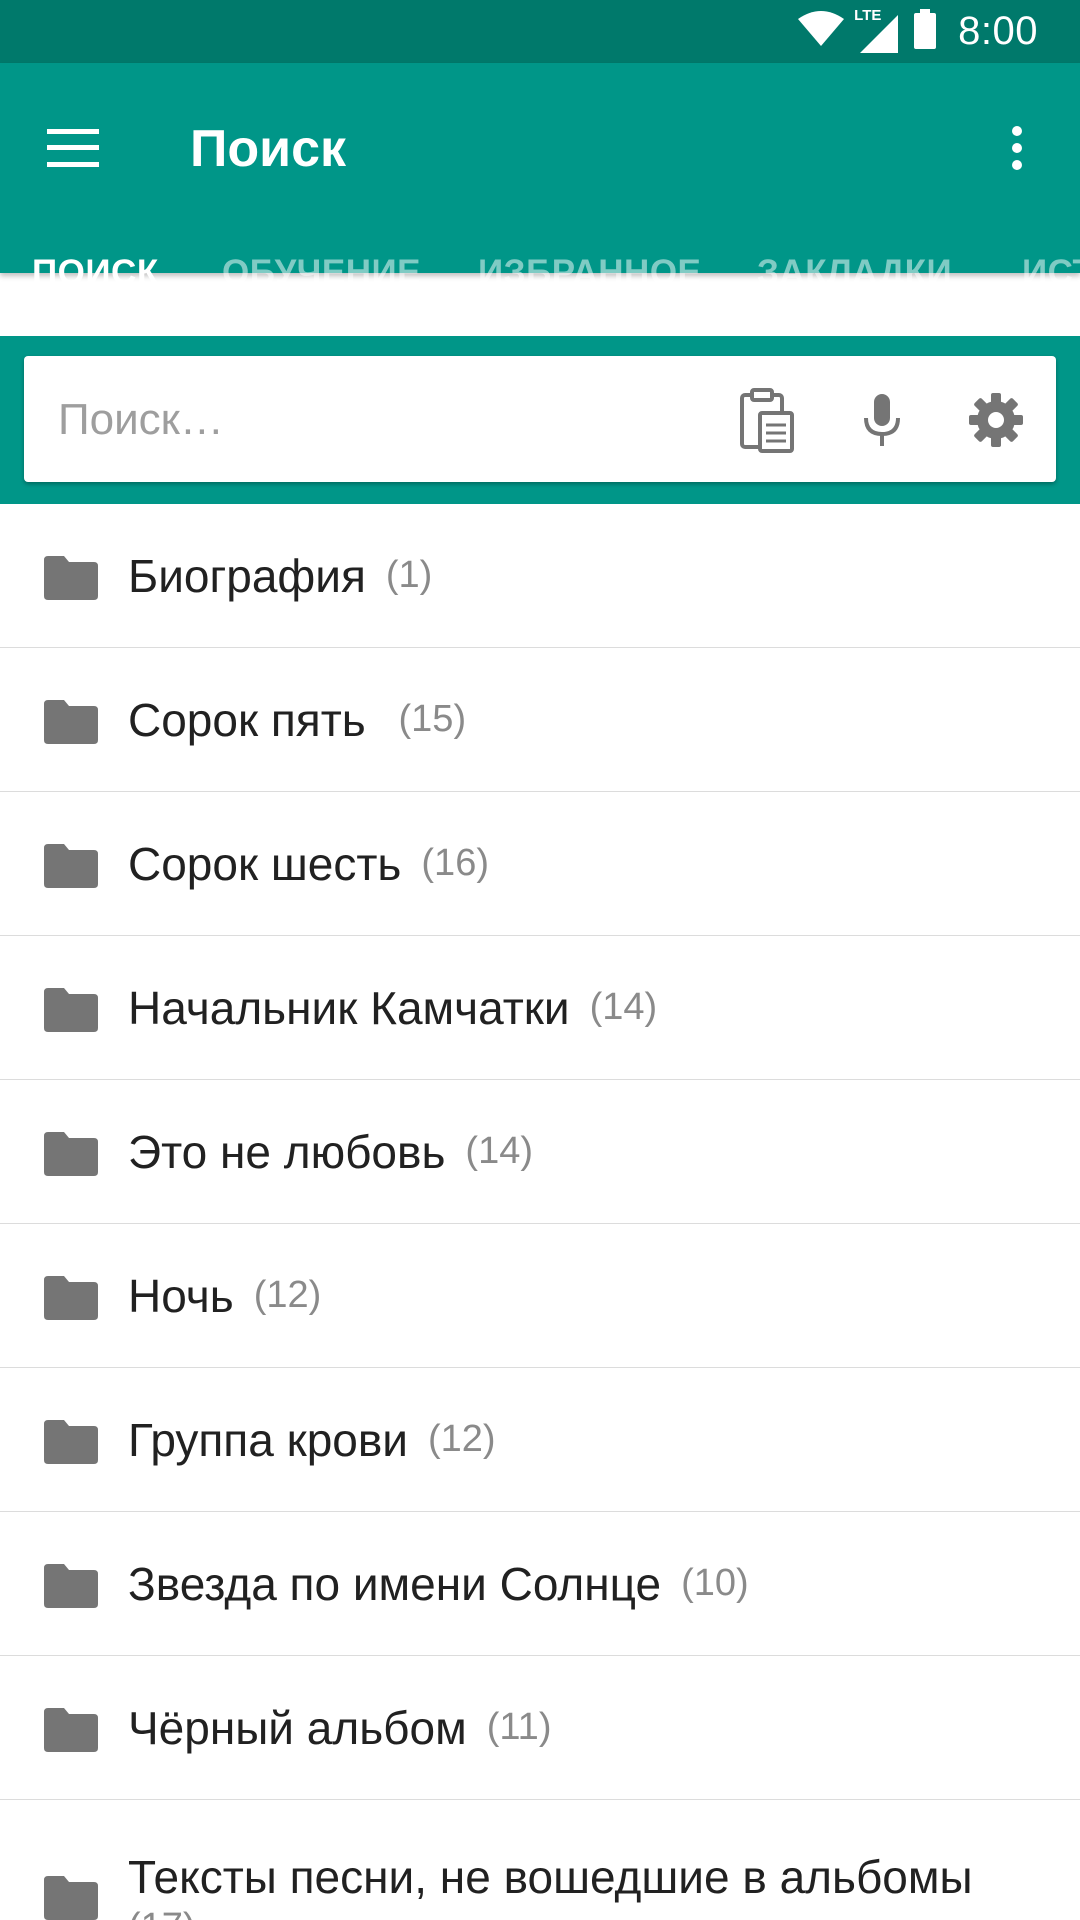 The width and height of the screenshot is (1080, 1920). I want to click on tab-search: ПОИСК, so click(95, 273).